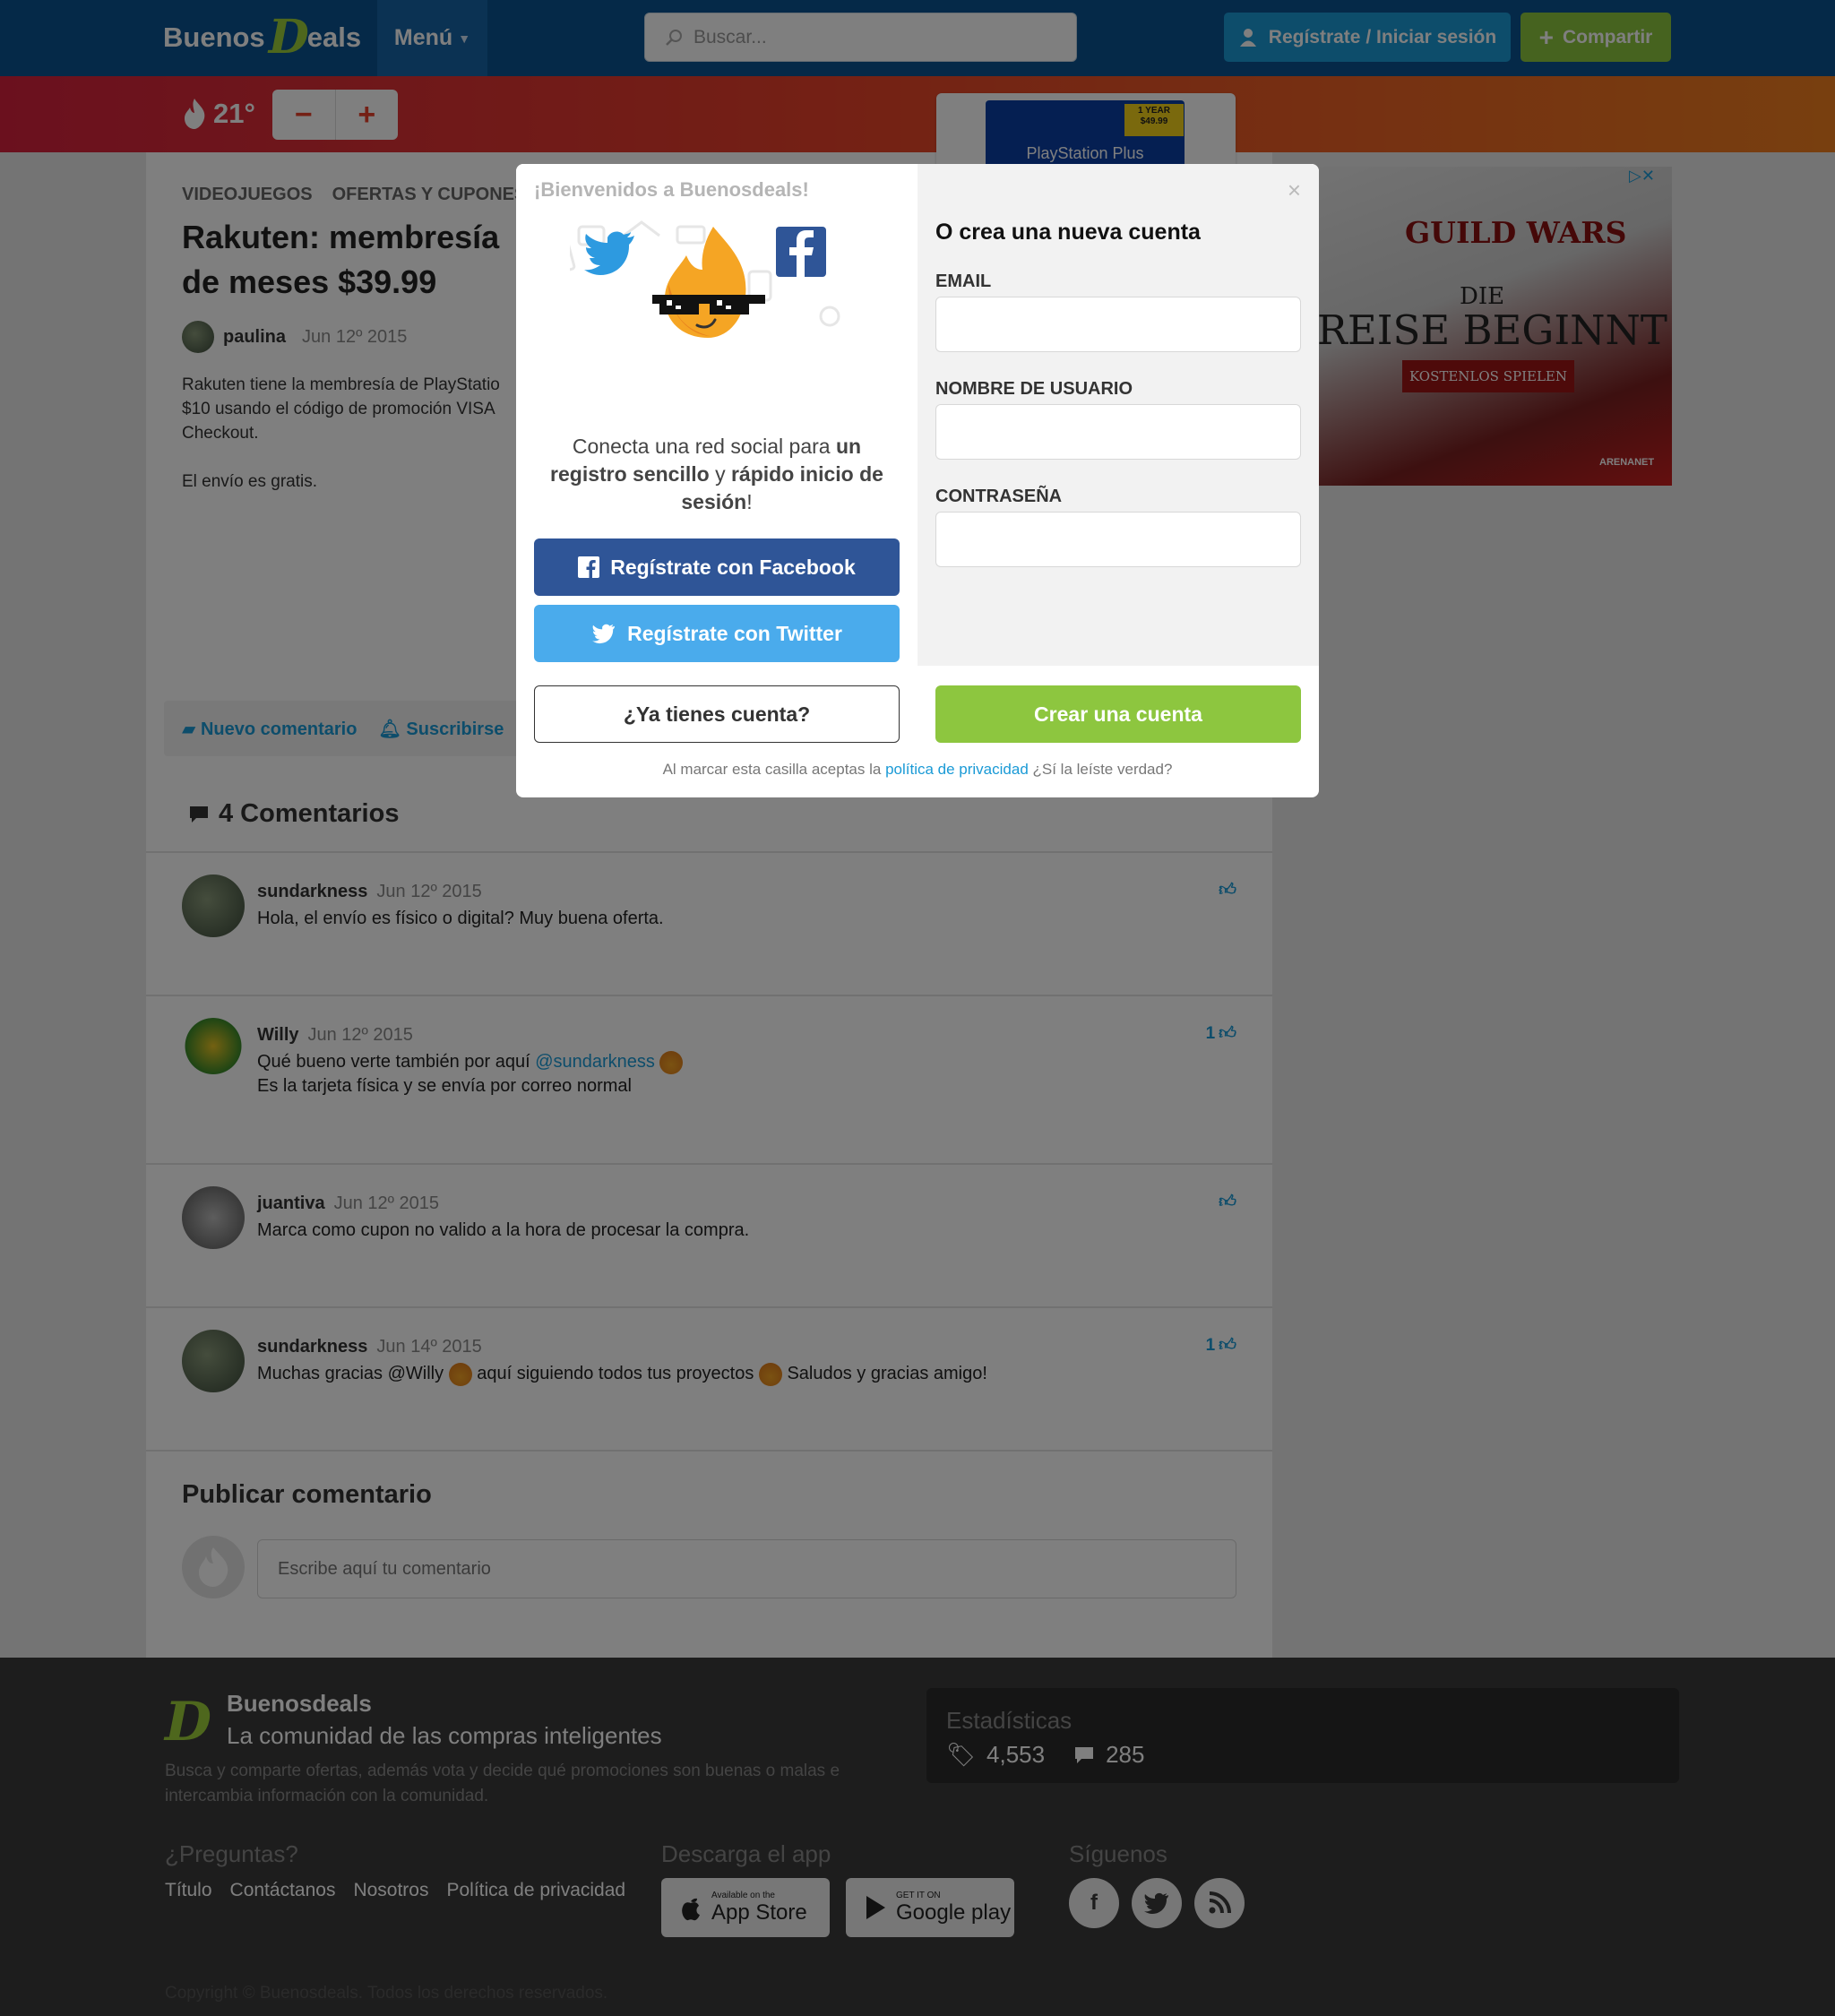  What do you see at coordinates (1118, 540) in the screenshot?
I see `password-field` at bounding box center [1118, 540].